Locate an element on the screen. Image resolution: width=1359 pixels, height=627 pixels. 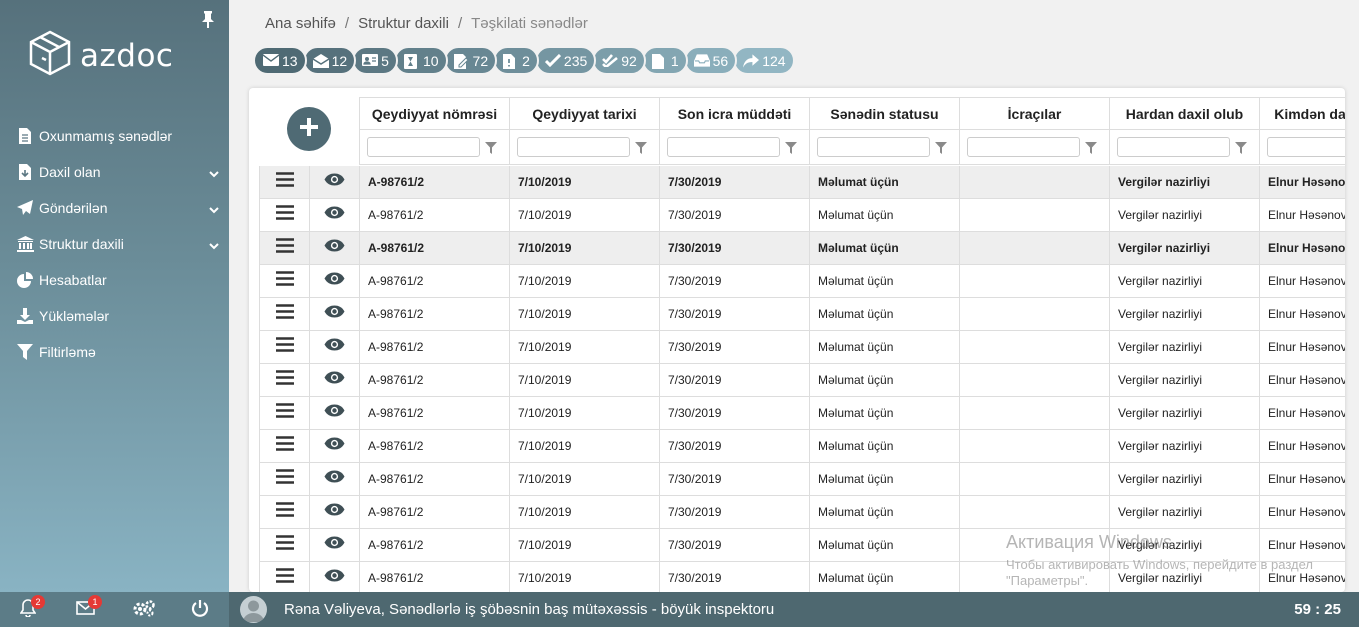
counter-pill: 124 is located at coordinates (764, 60).